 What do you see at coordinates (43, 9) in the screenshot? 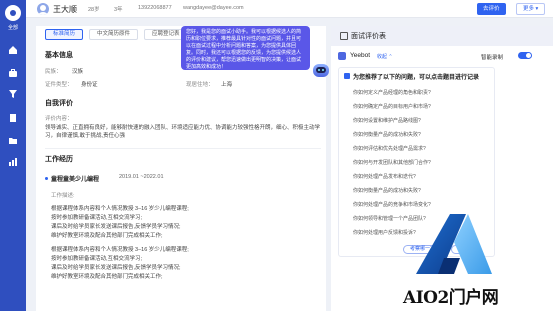
I see `avatar` at bounding box center [43, 9].